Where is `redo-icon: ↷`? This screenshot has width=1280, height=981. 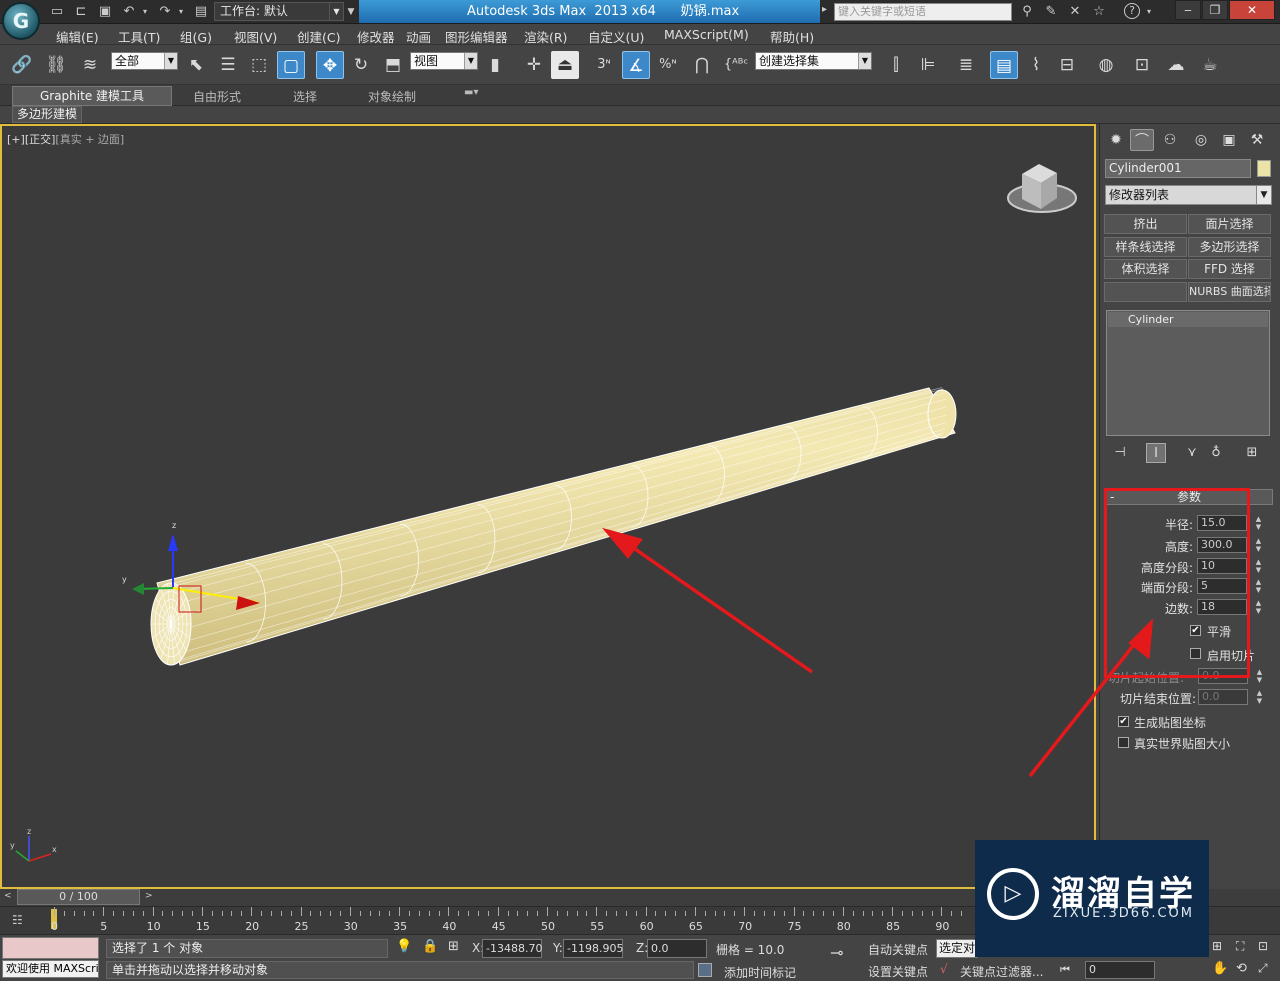
redo-icon: ↷ is located at coordinates (165, 12).